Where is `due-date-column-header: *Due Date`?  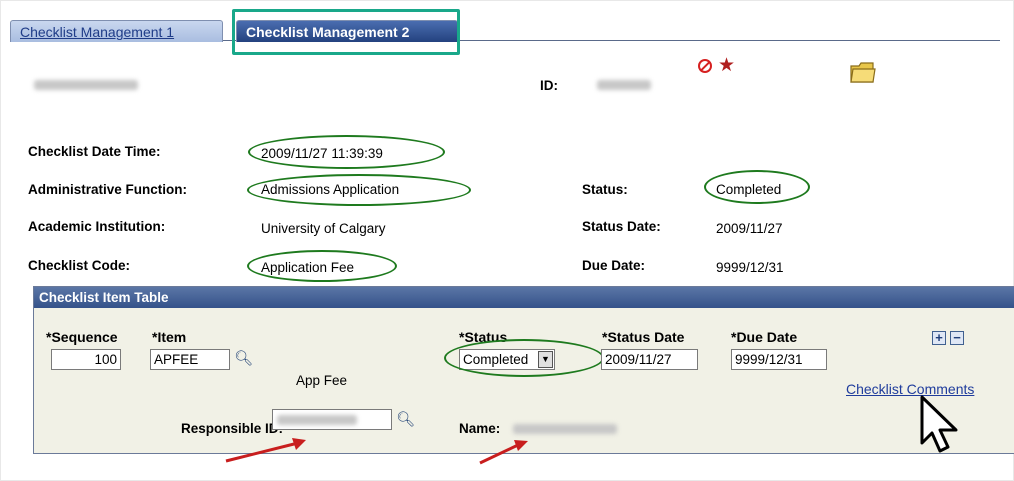 due-date-column-header: *Due Date is located at coordinates (764, 337).